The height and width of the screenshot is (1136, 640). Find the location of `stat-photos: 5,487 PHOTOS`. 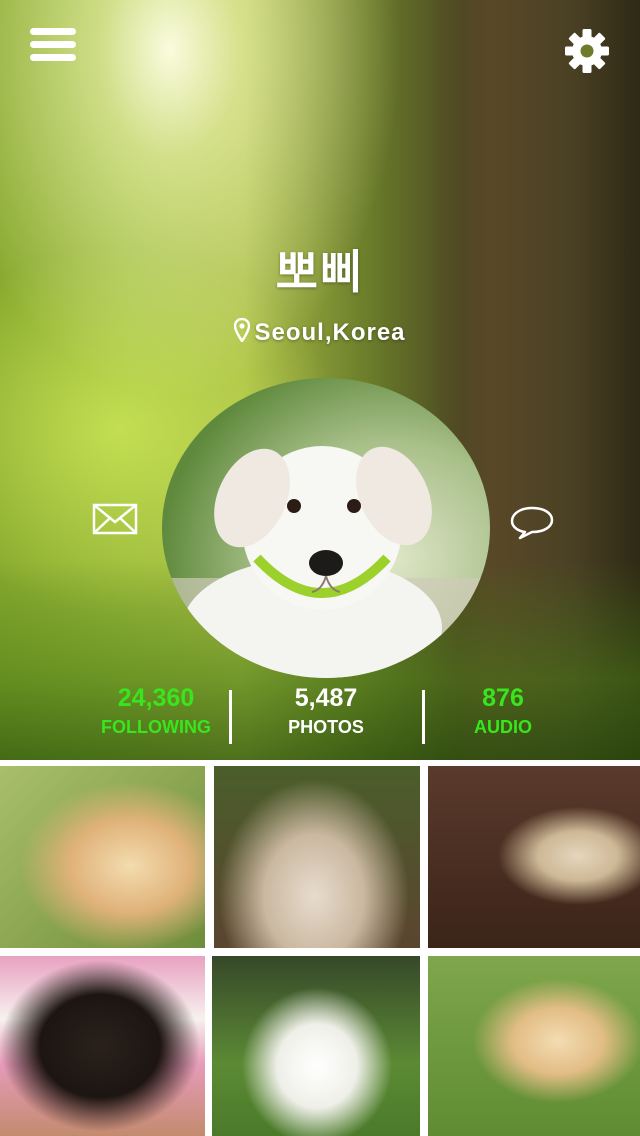

stat-photos: 5,487 PHOTOS is located at coordinates (326, 711).